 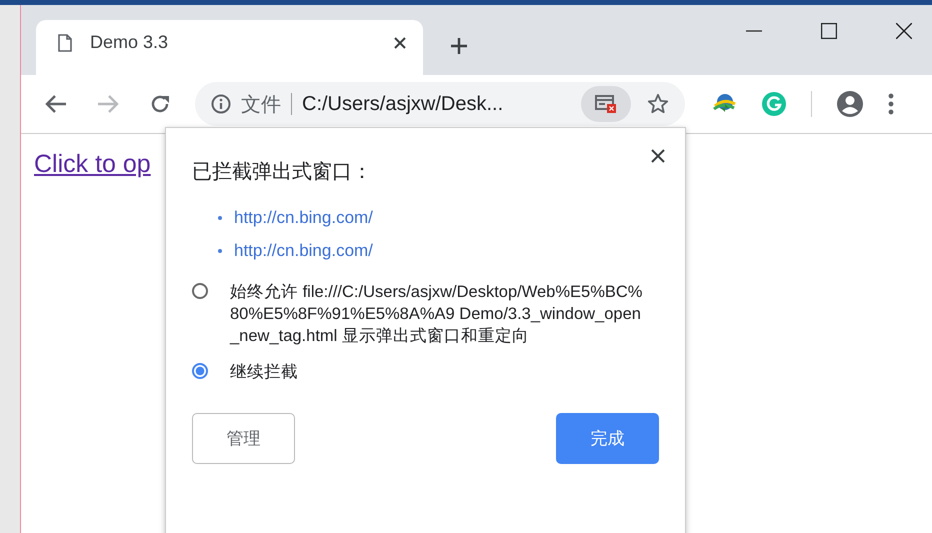 What do you see at coordinates (229, 47) in the screenshot?
I see `browser-tab: Demo 3.3` at bounding box center [229, 47].